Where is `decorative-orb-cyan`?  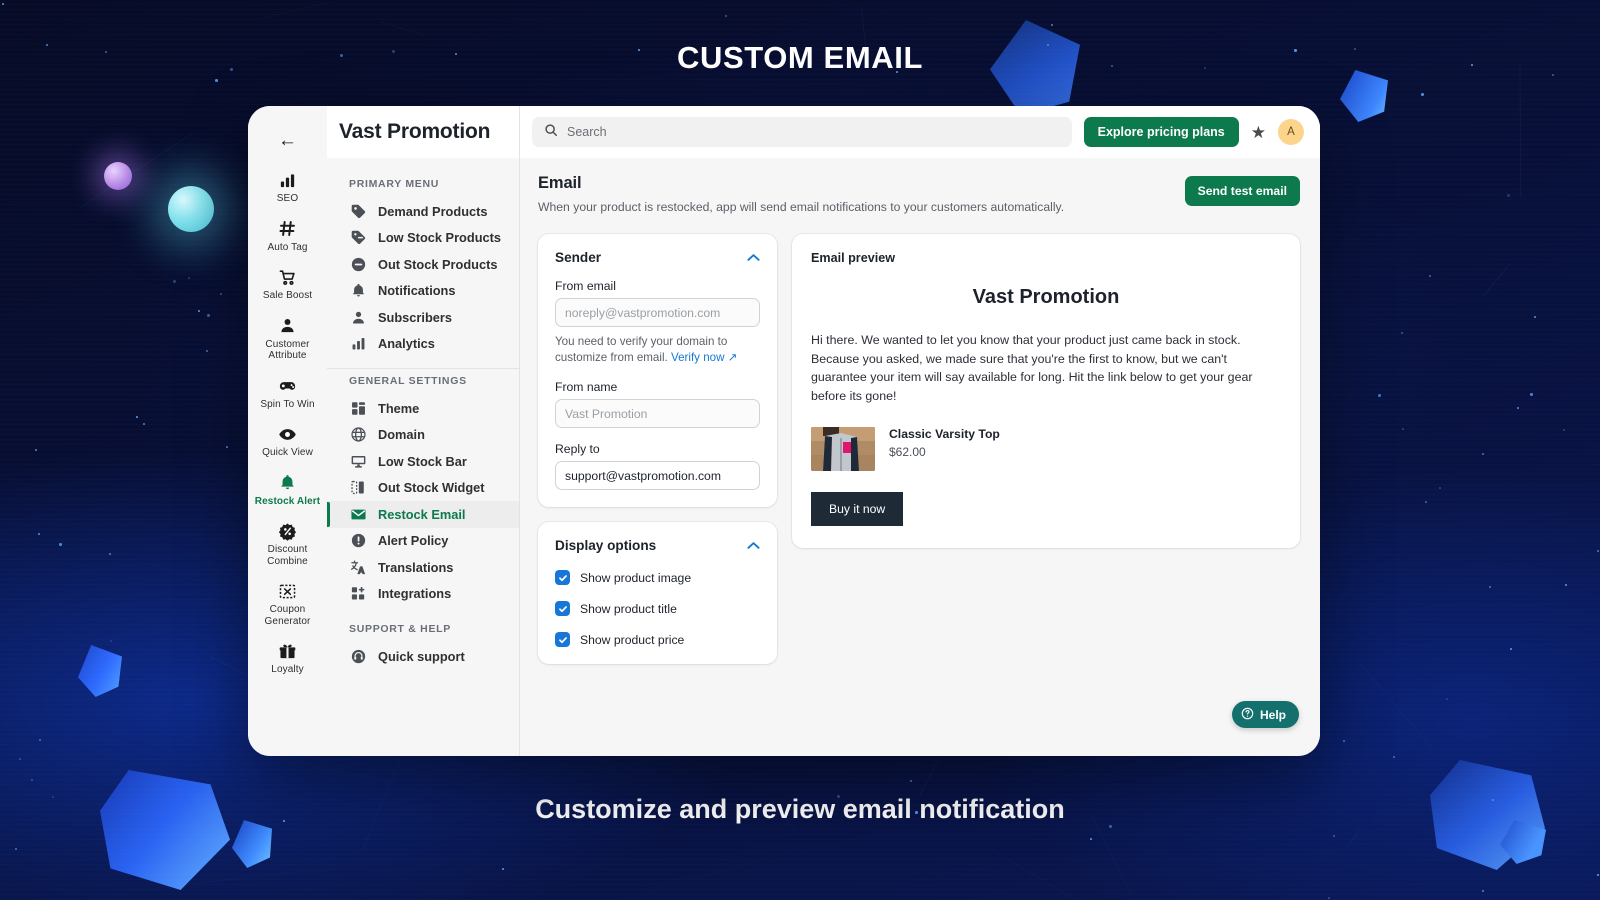 decorative-orb-cyan is located at coordinates (191, 209).